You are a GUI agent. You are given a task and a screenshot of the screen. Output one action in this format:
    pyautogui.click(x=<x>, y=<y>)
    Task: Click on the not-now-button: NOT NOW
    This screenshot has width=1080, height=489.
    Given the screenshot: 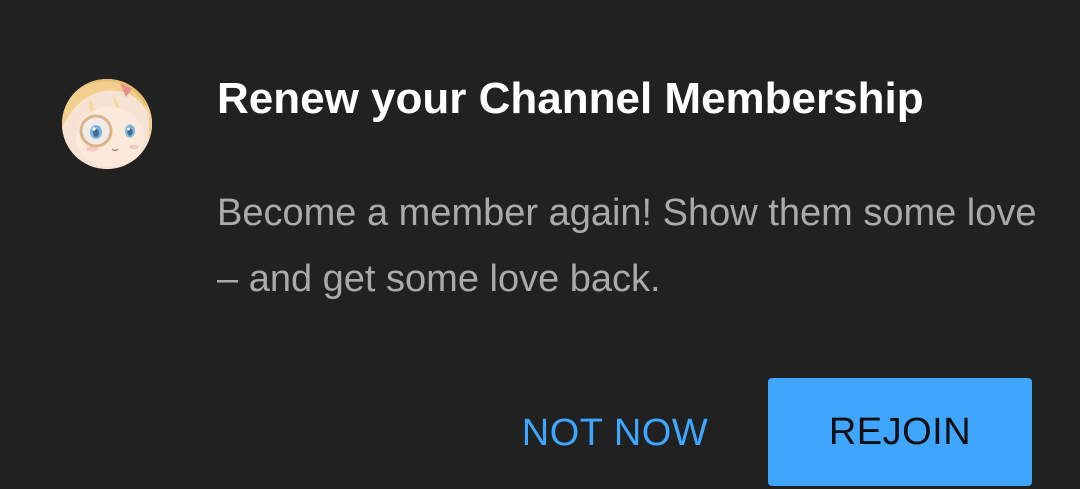 What is the action you would take?
    pyautogui.click(x=615, y=433)
    